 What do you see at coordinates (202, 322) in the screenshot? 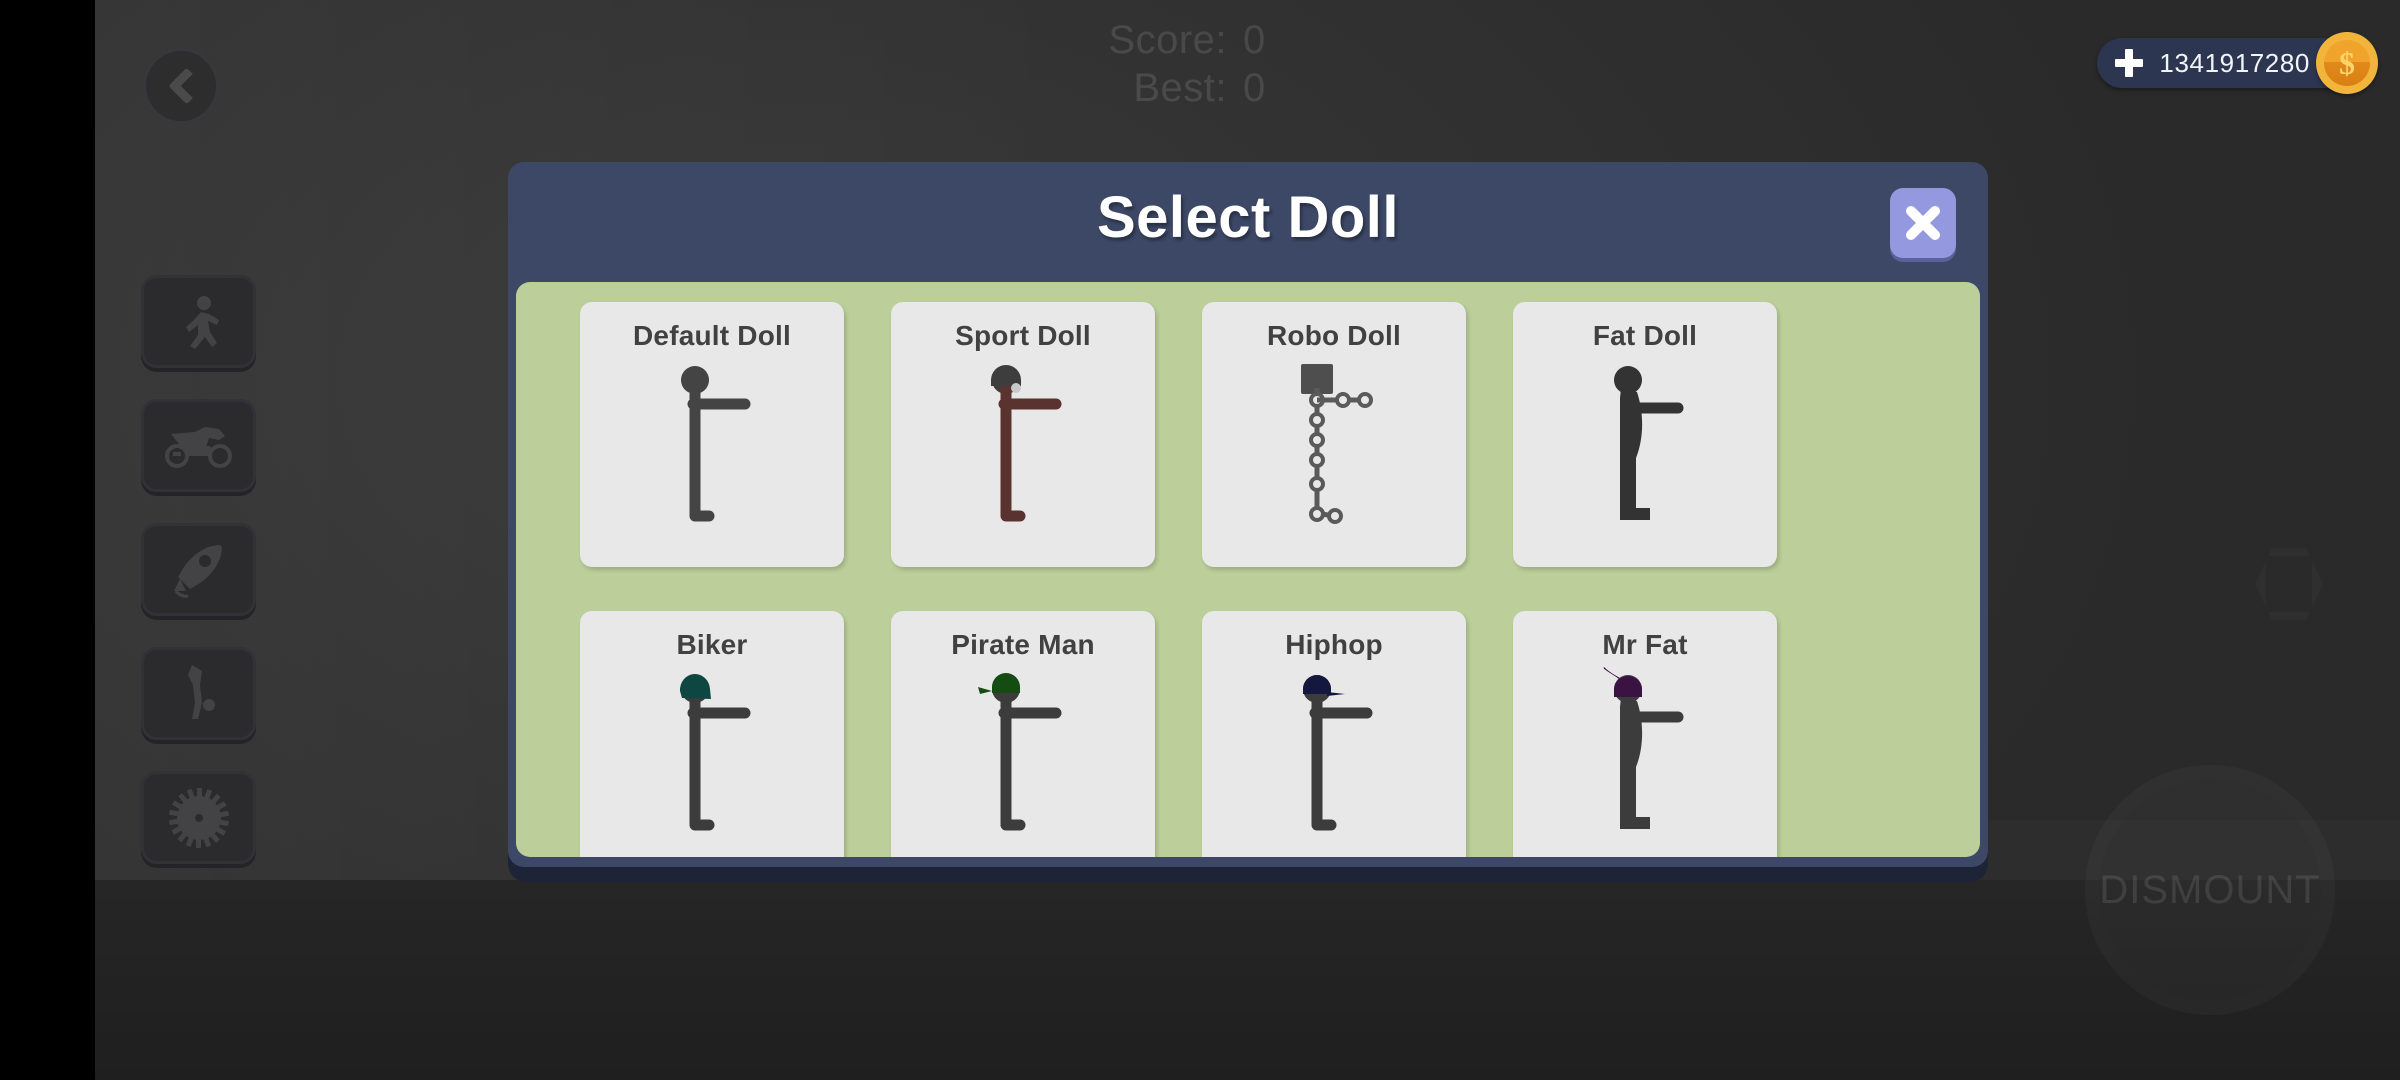
I see `walking-person-icon` at bounding box center [202, 322].